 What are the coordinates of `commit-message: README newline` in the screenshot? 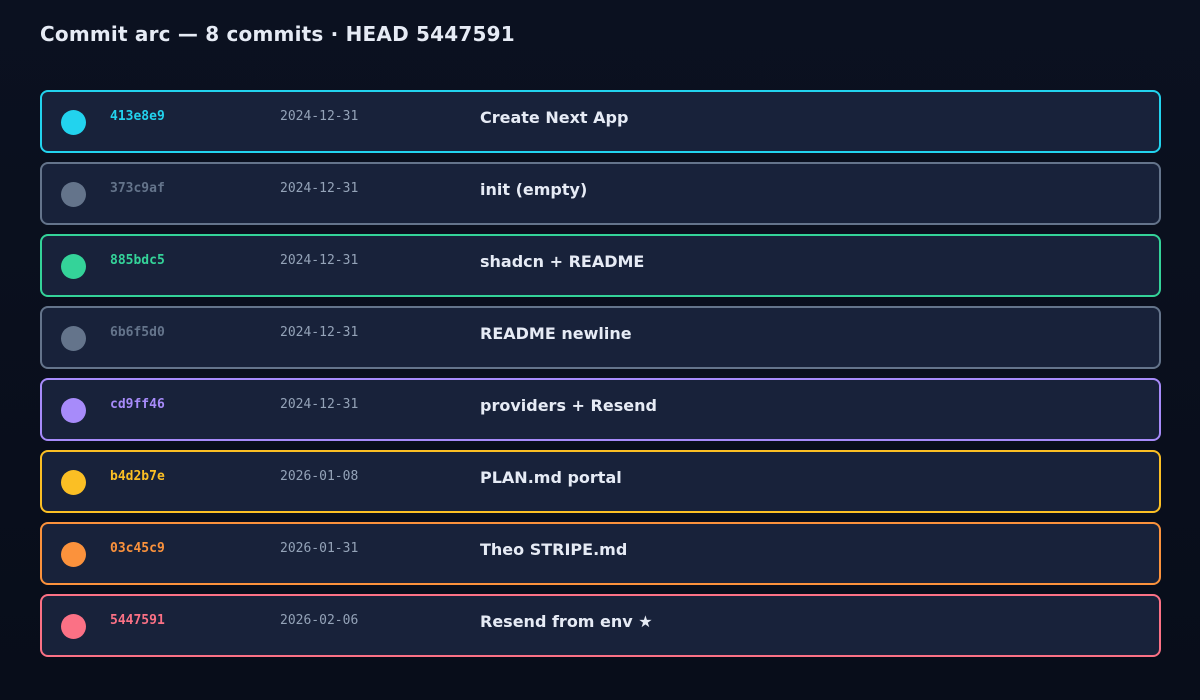 It's located at (556, 333).